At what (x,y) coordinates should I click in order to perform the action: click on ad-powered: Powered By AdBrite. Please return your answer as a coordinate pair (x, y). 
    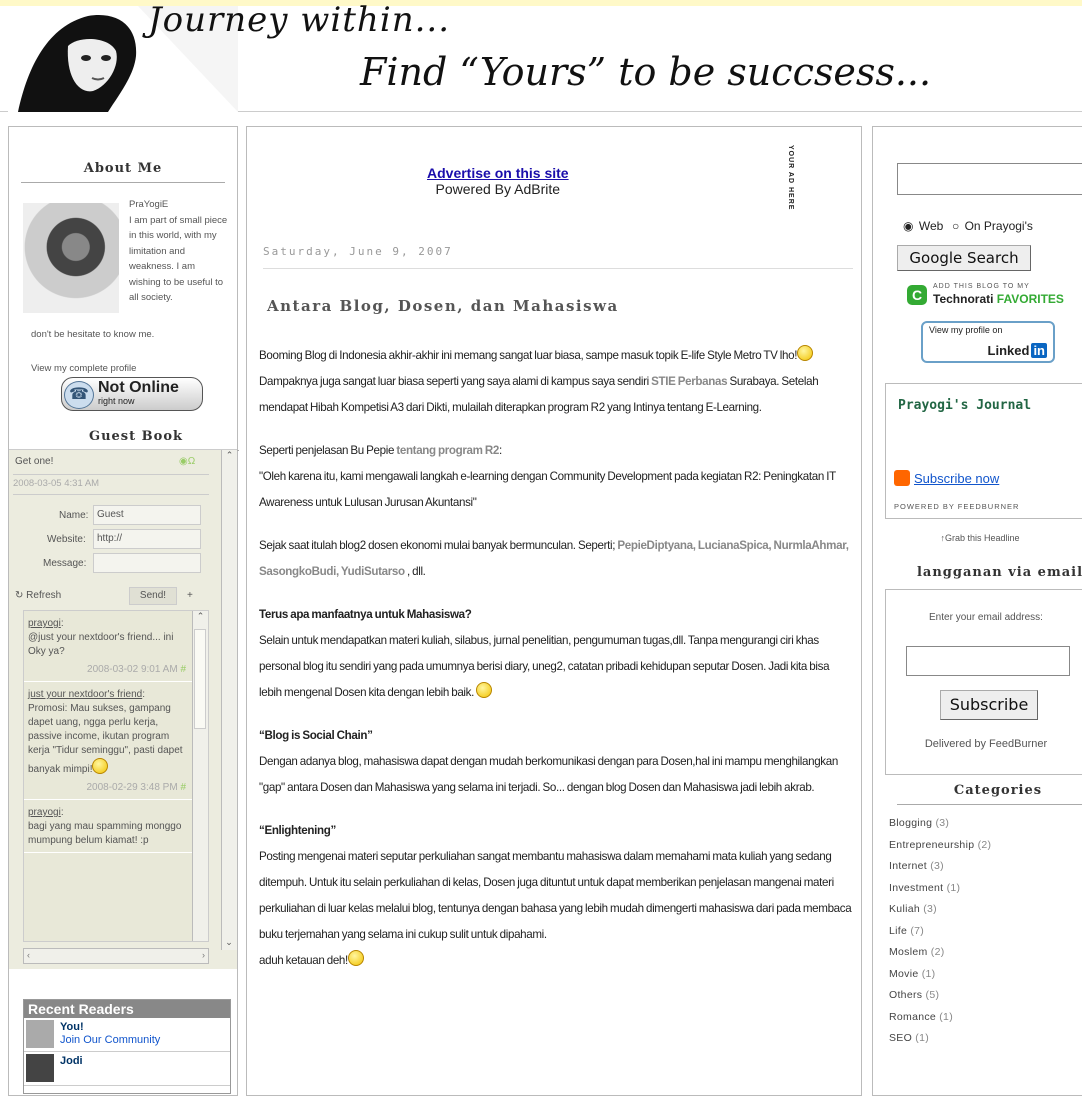
    Looking at the image, I should click on (498, 189).